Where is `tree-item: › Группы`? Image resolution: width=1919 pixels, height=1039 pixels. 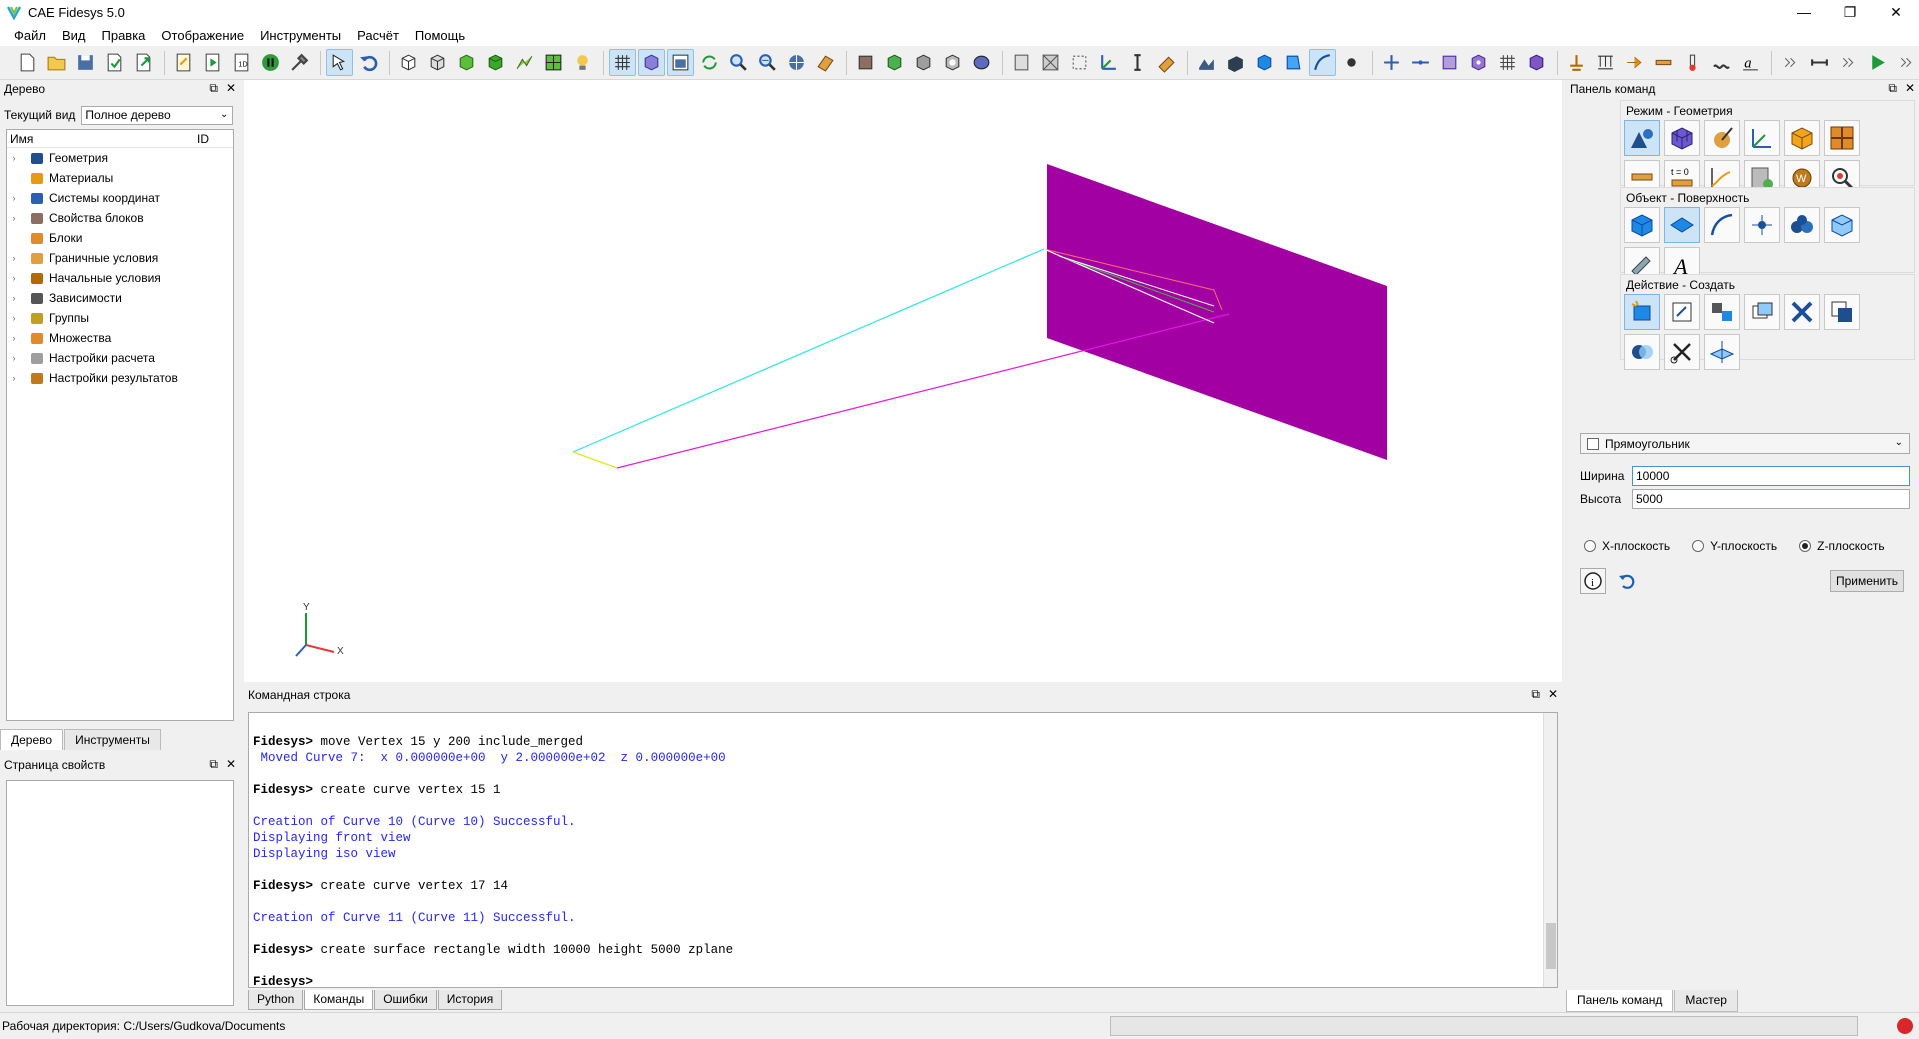 tree-item: › Группы is located at coordinates (120, 318).